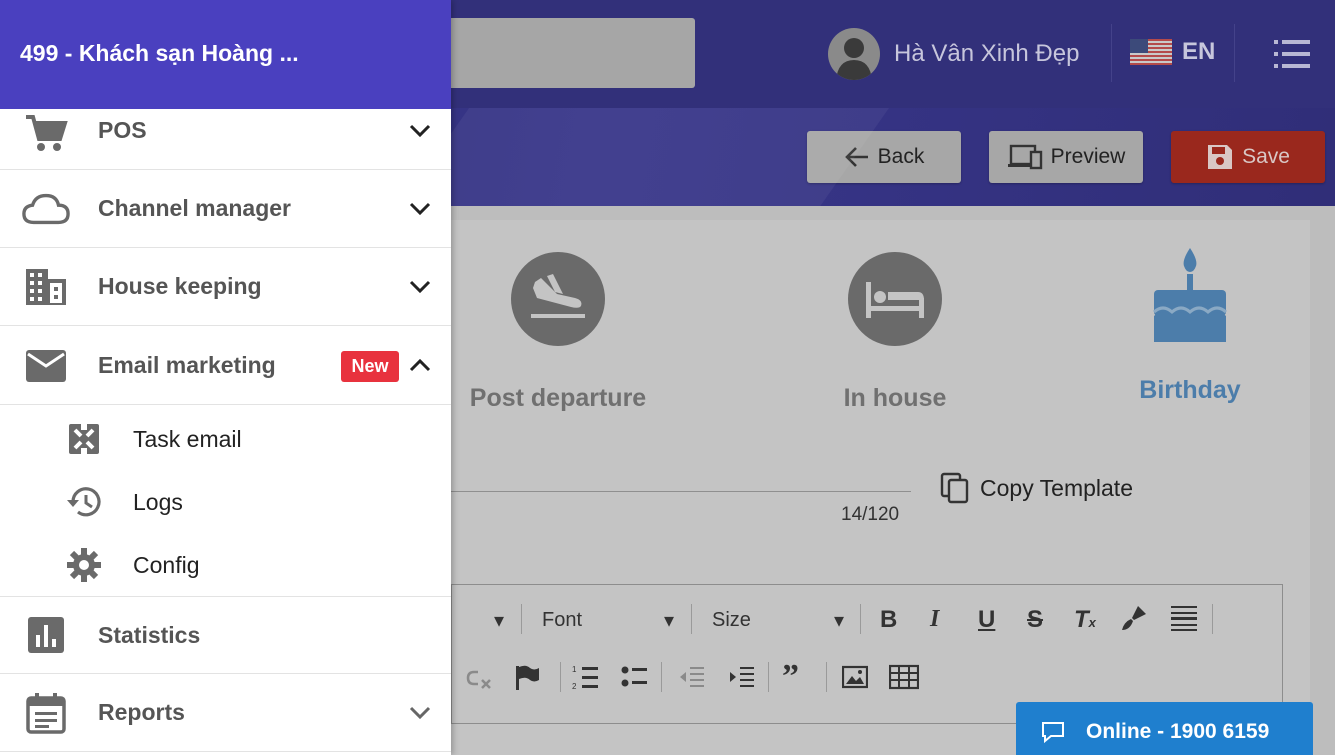  I want to click on template-tile-post-departure: Post departure, so click(558, 332).